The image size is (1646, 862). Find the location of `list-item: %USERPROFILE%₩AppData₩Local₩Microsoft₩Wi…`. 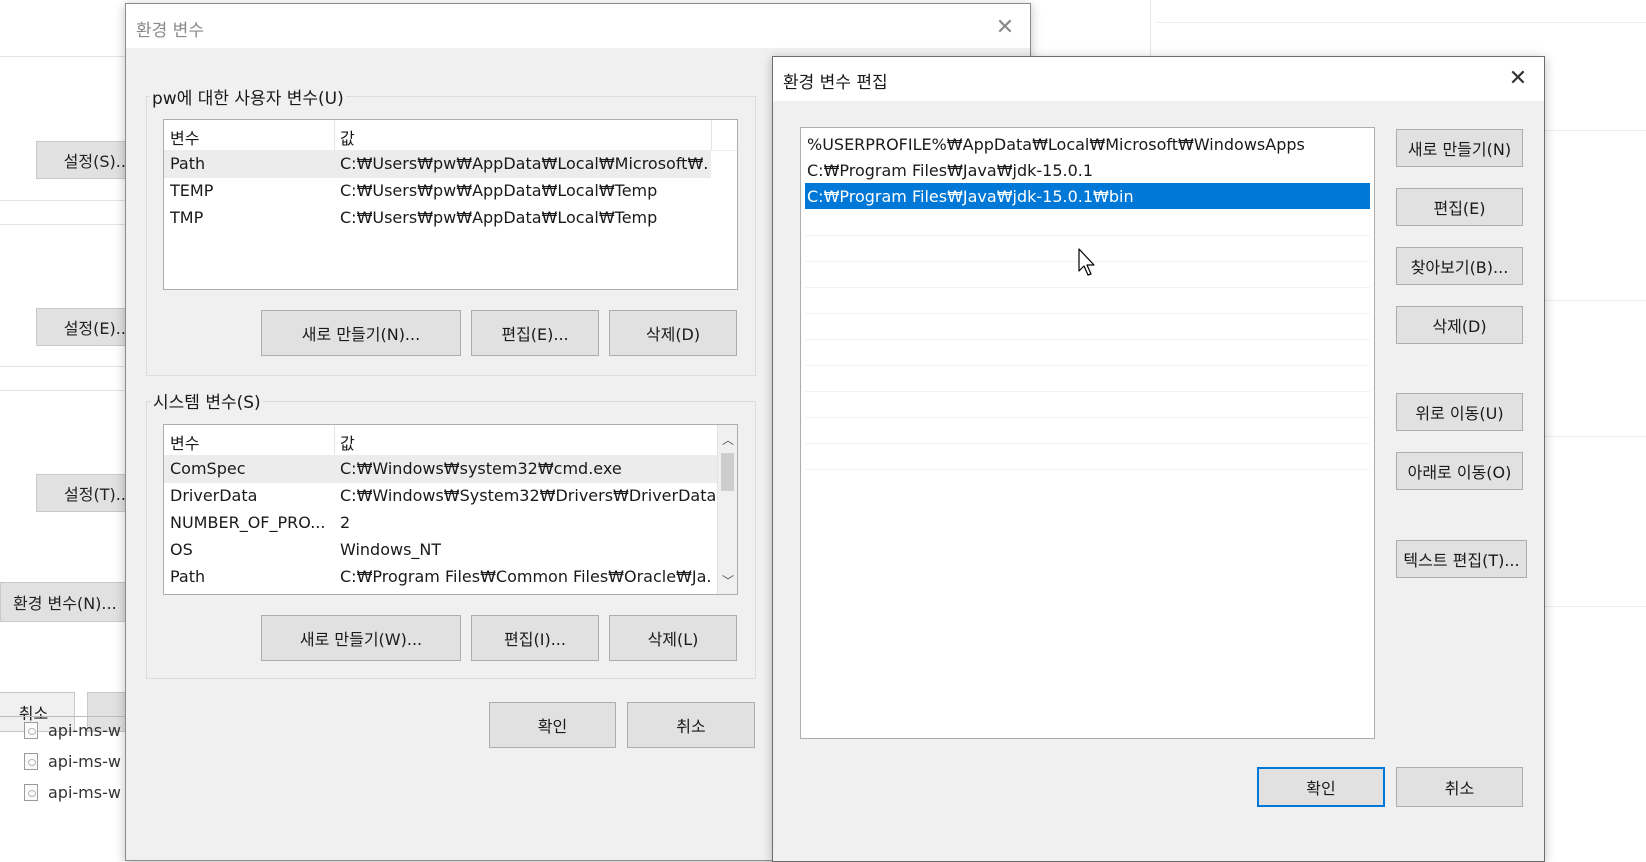

list-item: %USERPROFILE%₩AppData₩Local₩Microsoft₩Wi… is located at coordinates (1087, 144).